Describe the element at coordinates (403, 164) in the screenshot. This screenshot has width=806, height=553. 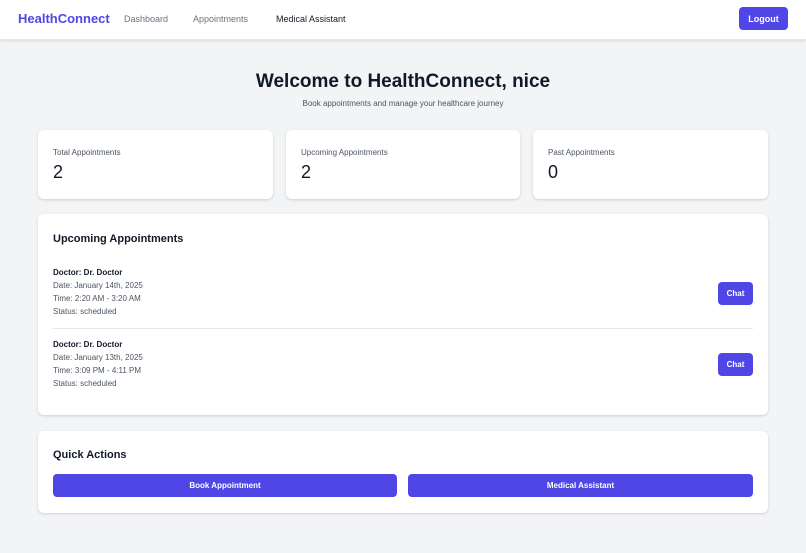
I see `stat-card-upcoming: Upcoming Appointments 2` at that location.